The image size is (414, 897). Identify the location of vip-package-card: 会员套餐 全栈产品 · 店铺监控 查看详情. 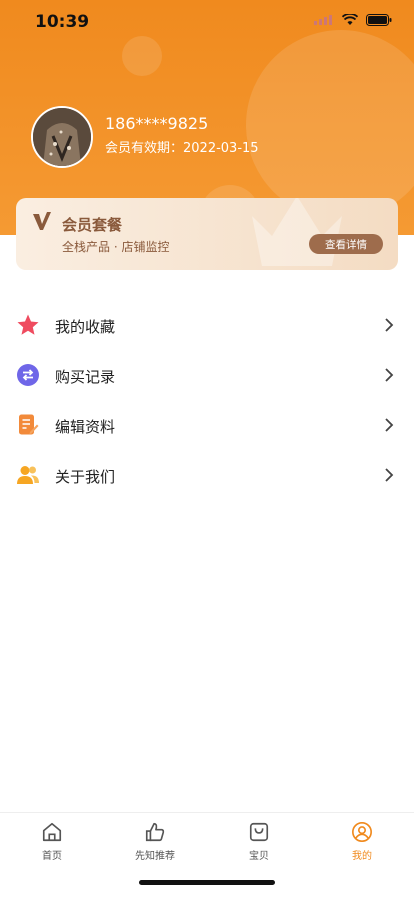
(207, 234).